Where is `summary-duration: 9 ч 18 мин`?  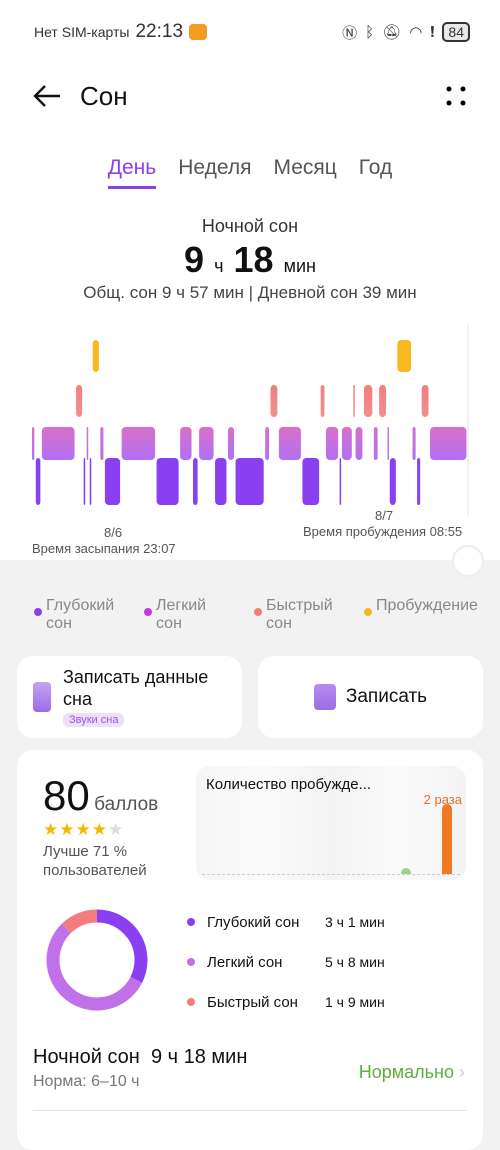 summary-duration: 9 ч 18 мин is located at coordinates (250, 260).